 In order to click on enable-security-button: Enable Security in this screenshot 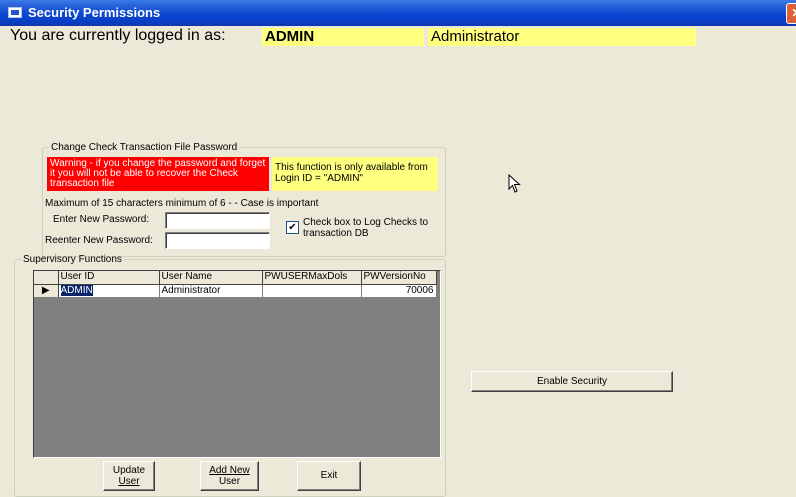, I will do `click(572, 381)`.